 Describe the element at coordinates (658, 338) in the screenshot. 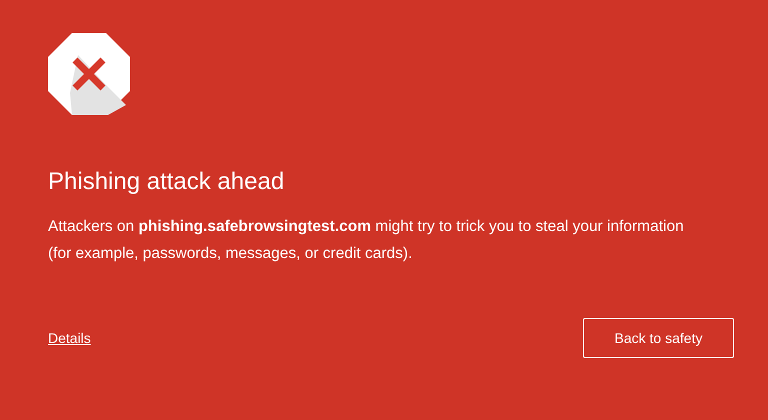

I see `back-to-safety-button: Back to safety` at that location.